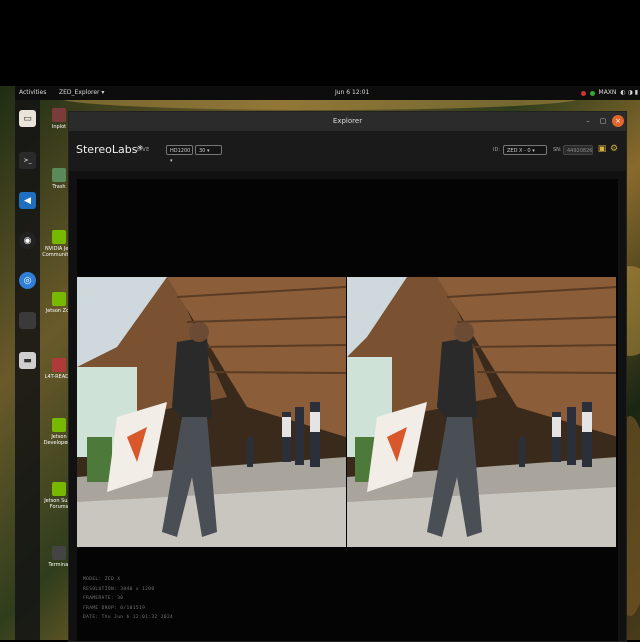  Describe the element at coordinates (27, 240) in the screenshot. I see `obs-icon: ◉` at that location.